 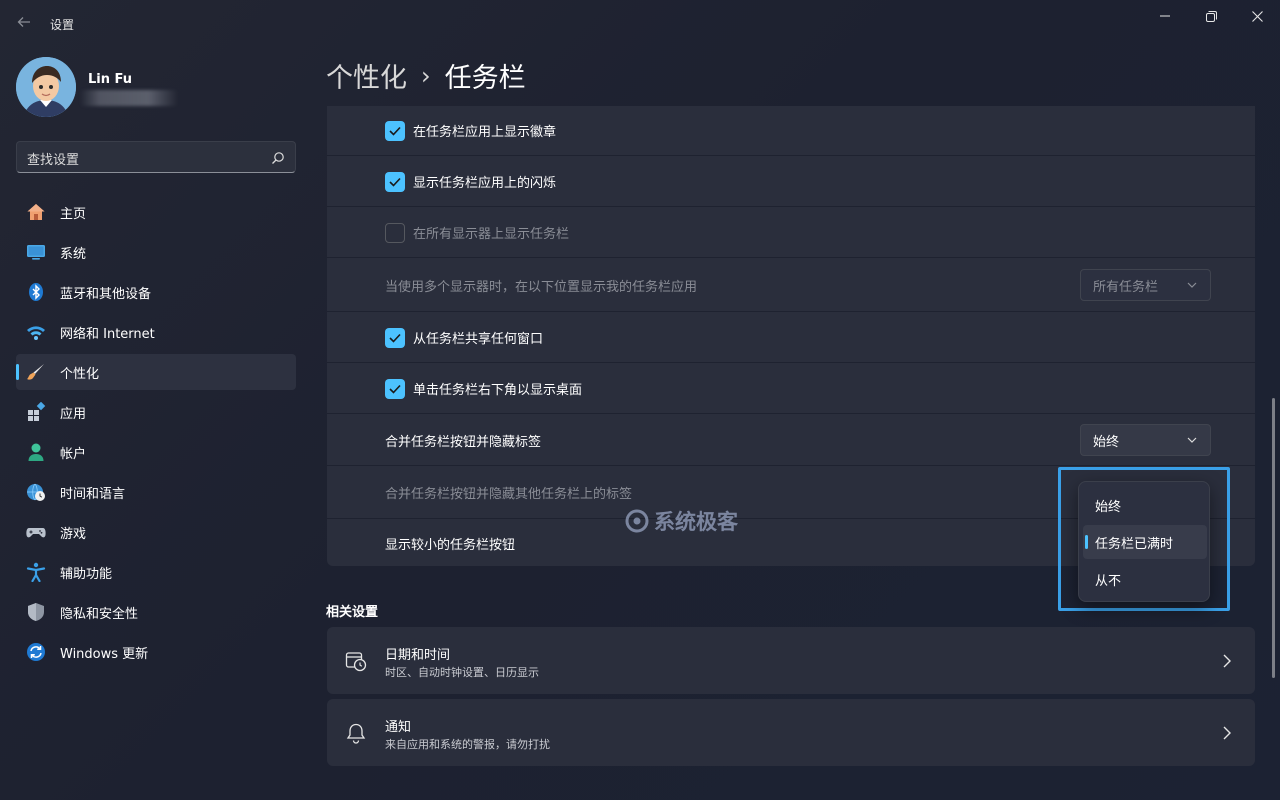 What do you see at coordinates (156, 252) in the screenshot?
I see `sidebar-item-system: 系统` at bounding box center [156, 252].